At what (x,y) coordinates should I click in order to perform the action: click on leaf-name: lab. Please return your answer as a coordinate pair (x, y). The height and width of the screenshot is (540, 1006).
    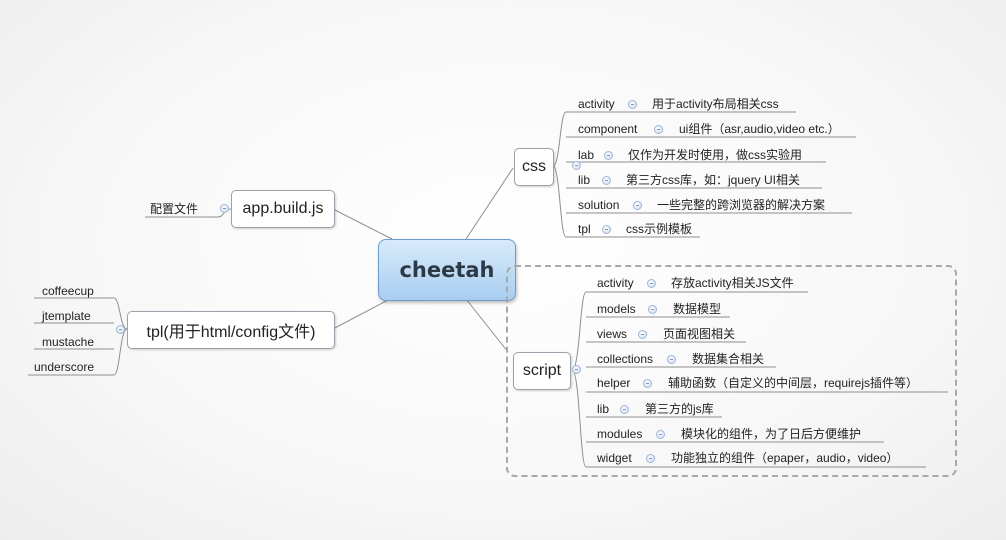
    Looking at the image, I should click on (586, 155).